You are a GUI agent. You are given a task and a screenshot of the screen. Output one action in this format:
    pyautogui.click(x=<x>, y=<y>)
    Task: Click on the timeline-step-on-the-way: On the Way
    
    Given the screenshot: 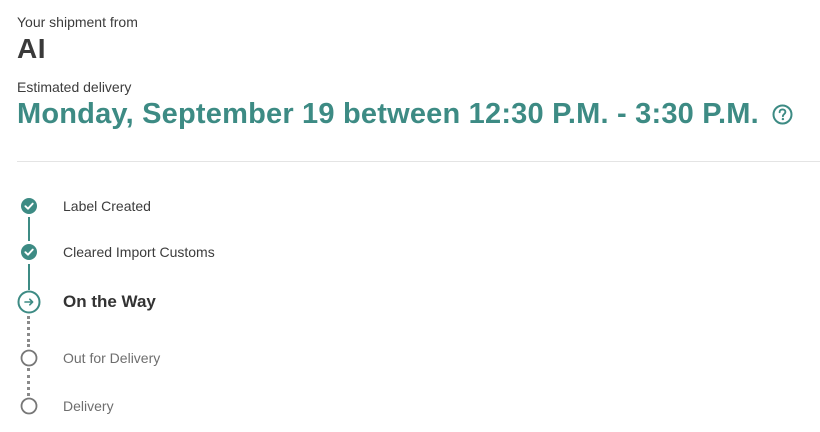 What is the action you would take?
    pyautogui.click(x=86, y=302)
    